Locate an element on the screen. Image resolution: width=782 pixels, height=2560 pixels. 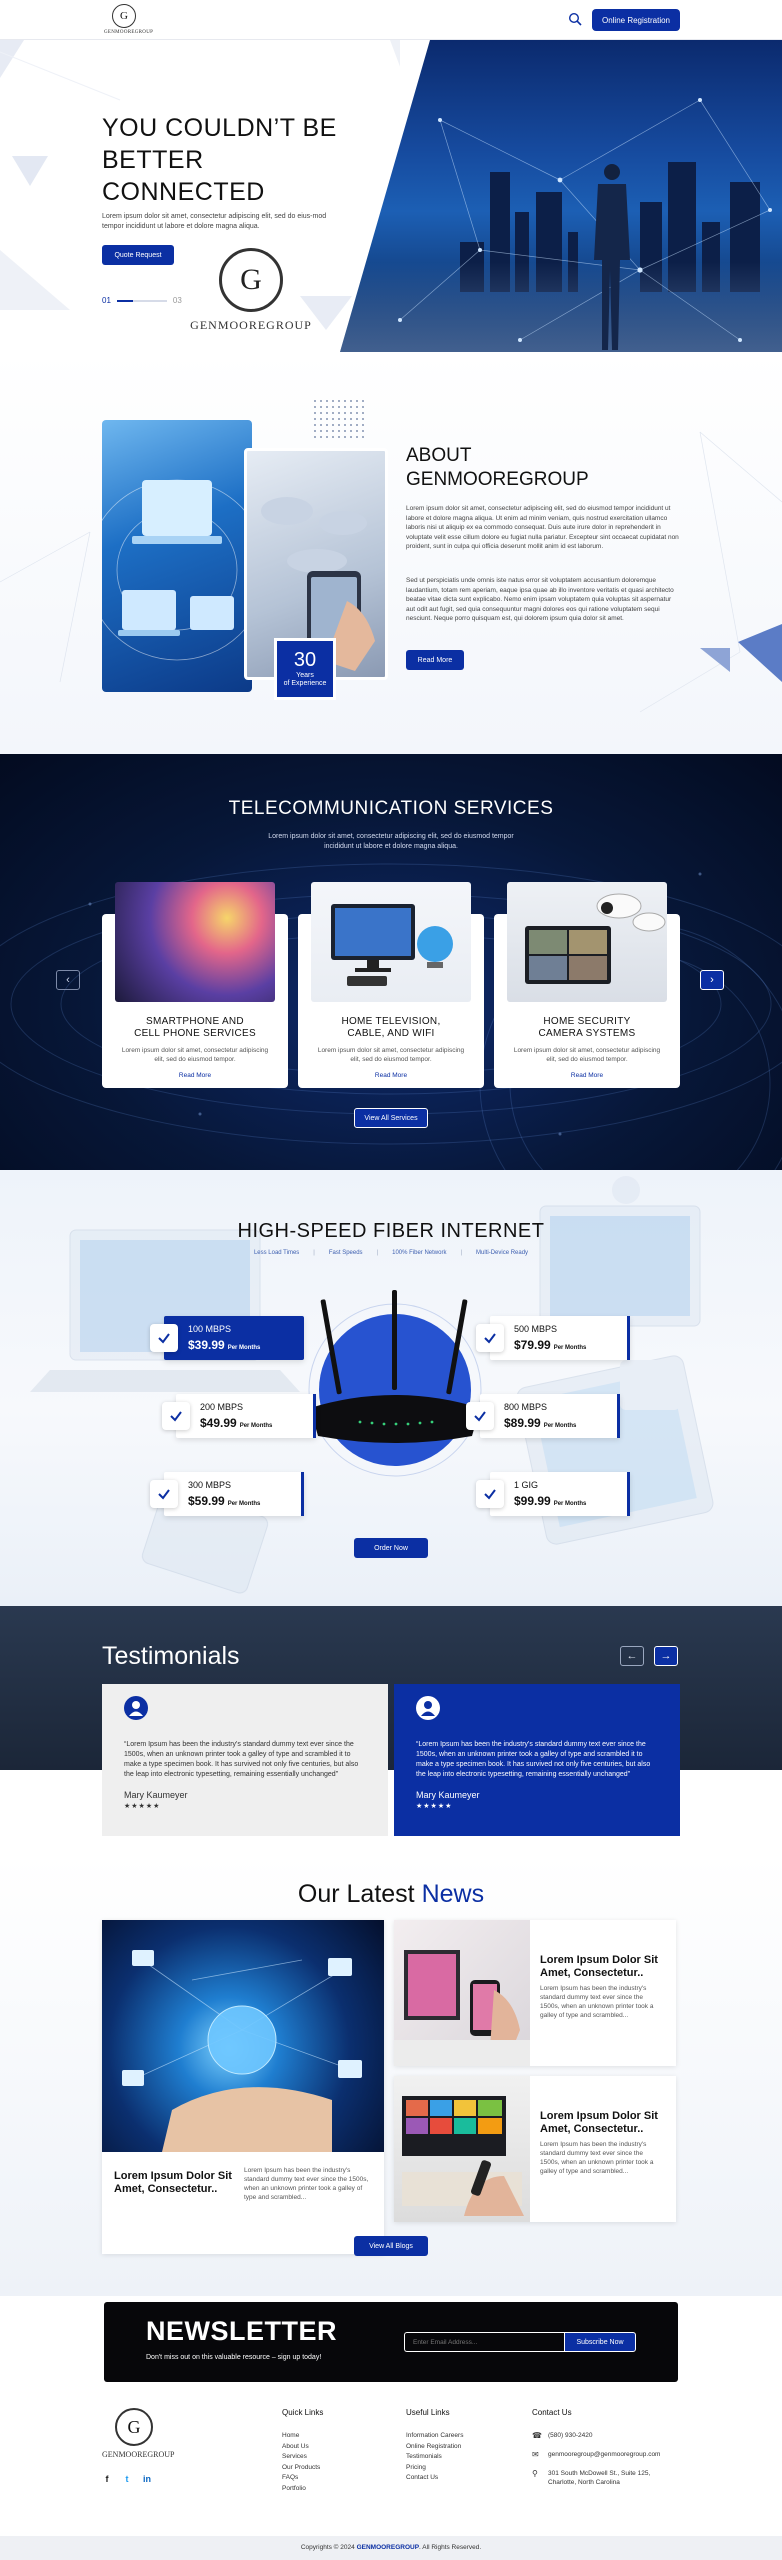
contact-title: Contact Us is located at coordinates (552, 2412).